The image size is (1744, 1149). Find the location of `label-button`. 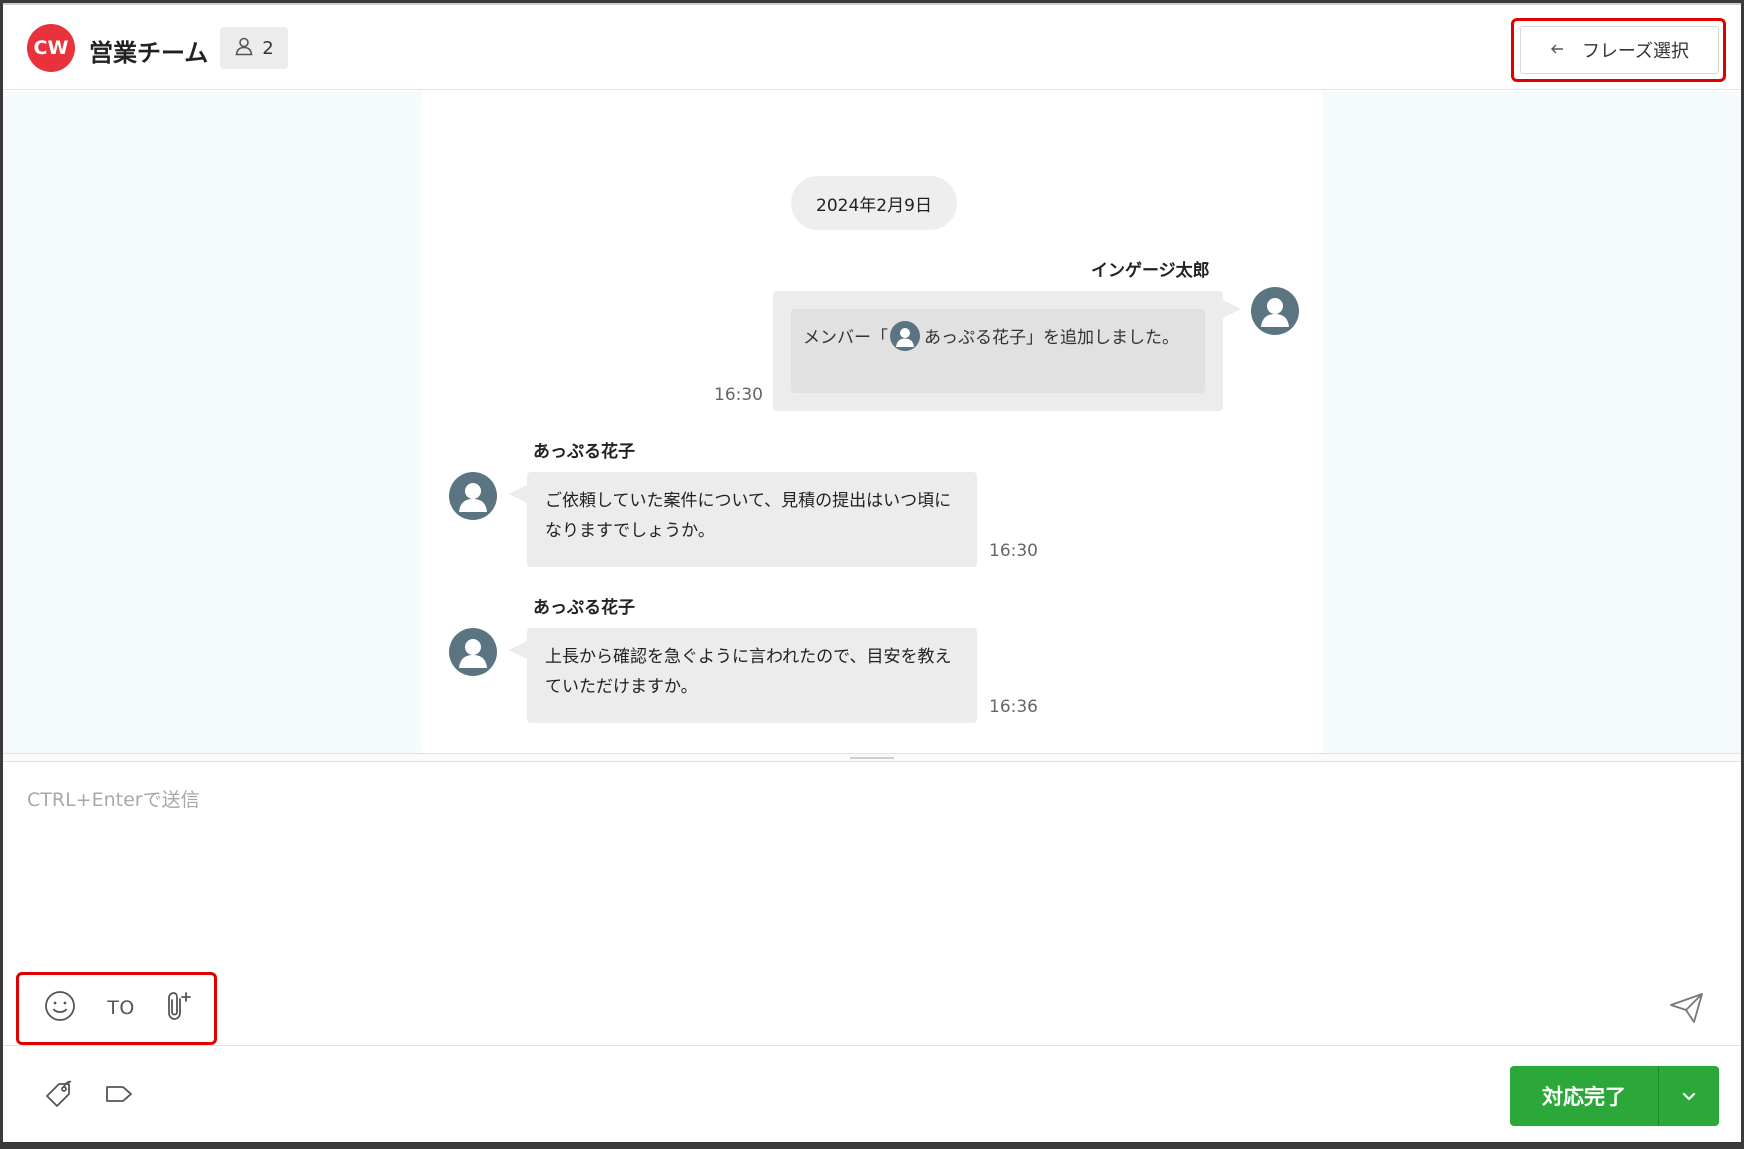

label-button is located at coordinates (119, 1096).